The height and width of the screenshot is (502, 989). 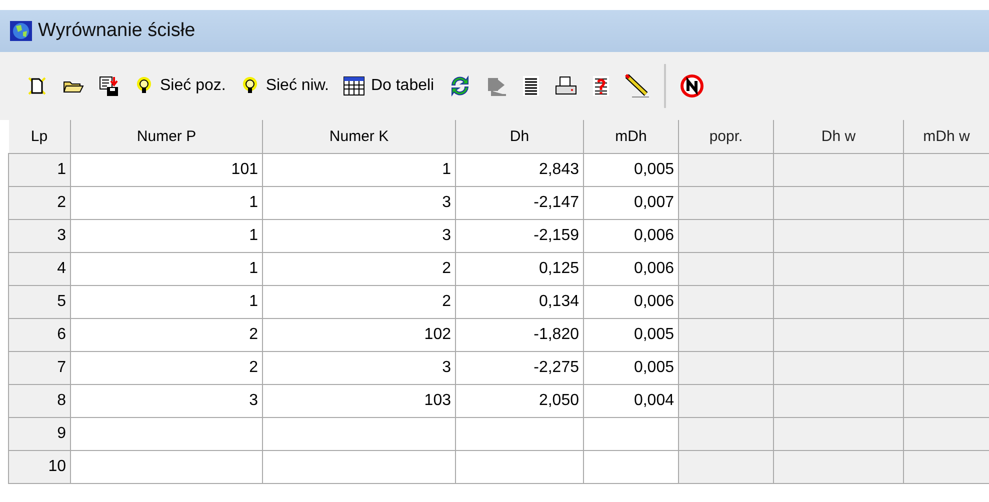 What do you see at coordinates (566, 86) in the screenshot?
I see `printer-icon` at bounding box center [566, 86].